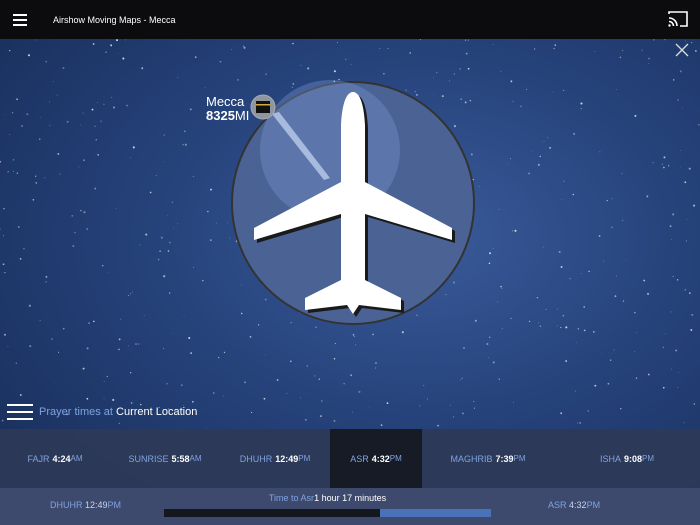 This screenshot has height=525, width=700. Describe the element at coordinates (574, 505) in the screenshot. I see `next-prayer: ASR 4:32PM` at that location.